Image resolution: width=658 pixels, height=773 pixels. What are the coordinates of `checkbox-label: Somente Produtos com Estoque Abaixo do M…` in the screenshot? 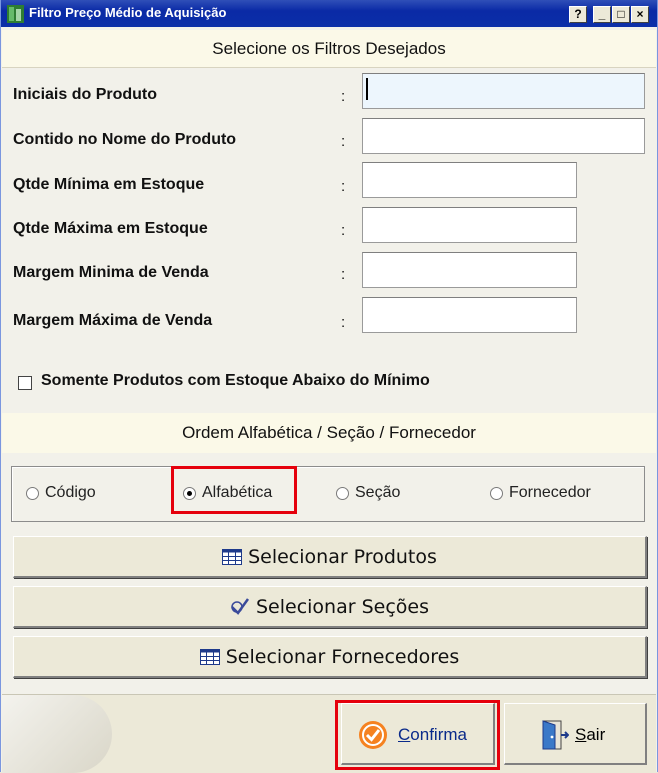 It's located at (235, 380).